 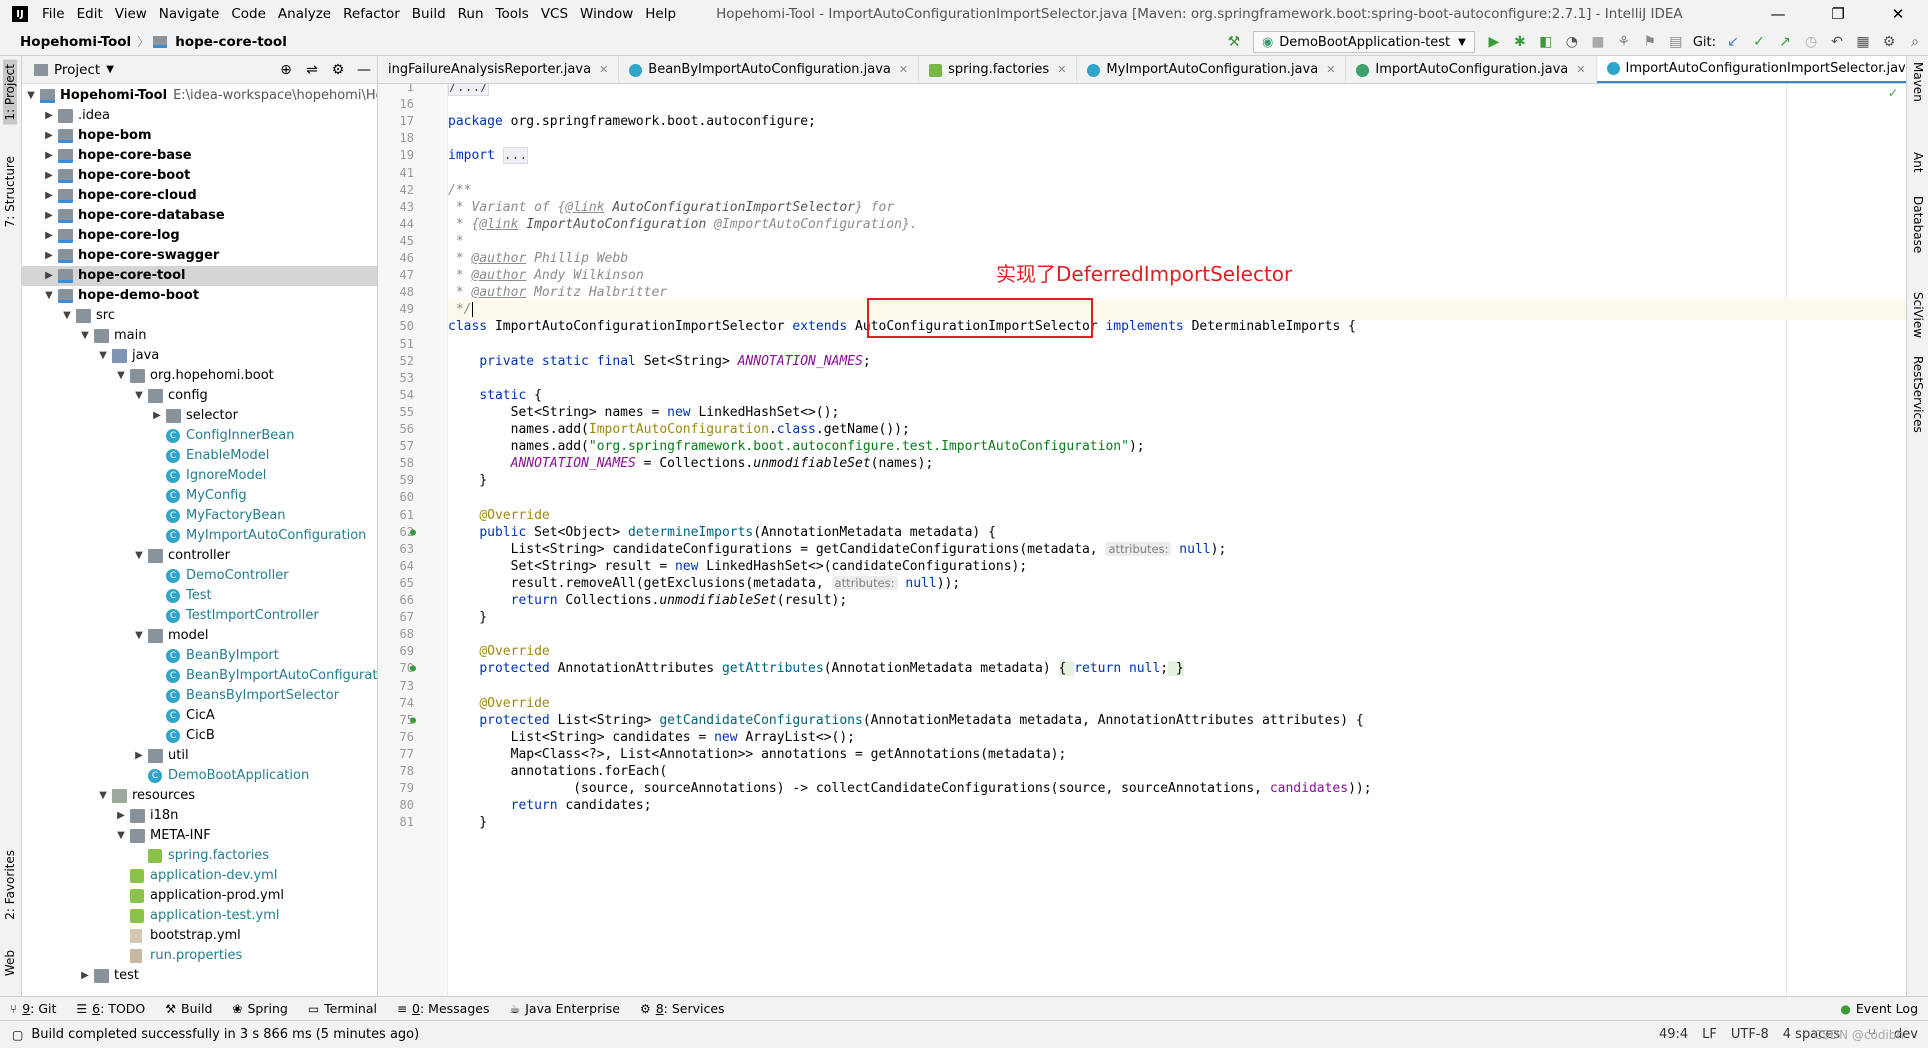 What do you see at coordinates (1759, 42) in the screenshot?
I see `git-commit-icon: ✓` at bounding box center [1759, 42].